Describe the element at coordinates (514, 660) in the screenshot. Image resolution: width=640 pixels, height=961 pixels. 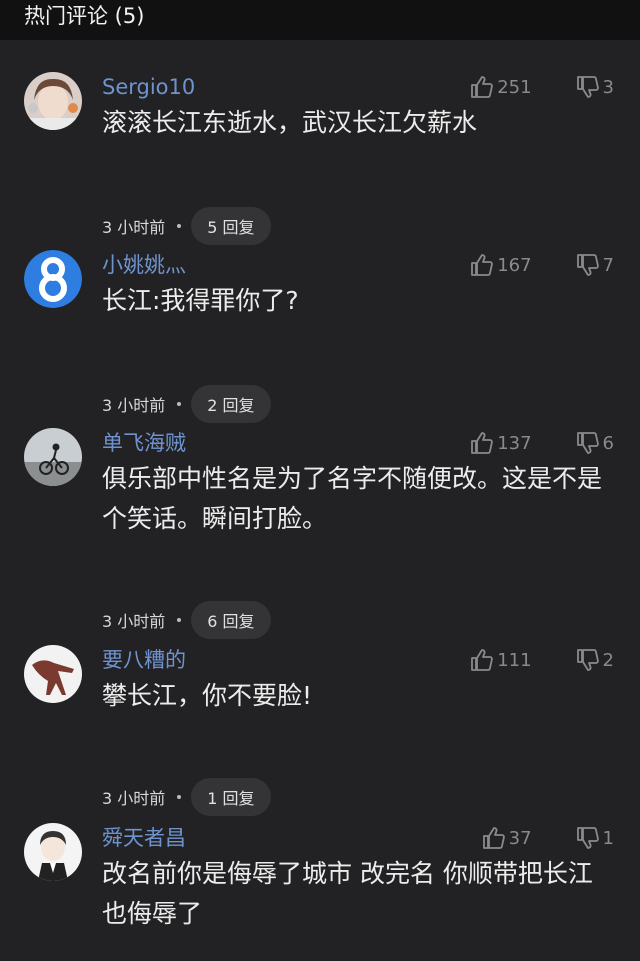
I see `like-count: 111` at that location.